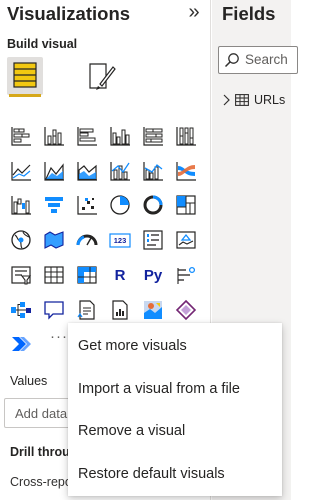 The height and width of the screenshot is (500, 320). I want to click on line-and-stacked-column-chart-icon, so click(120, 171).